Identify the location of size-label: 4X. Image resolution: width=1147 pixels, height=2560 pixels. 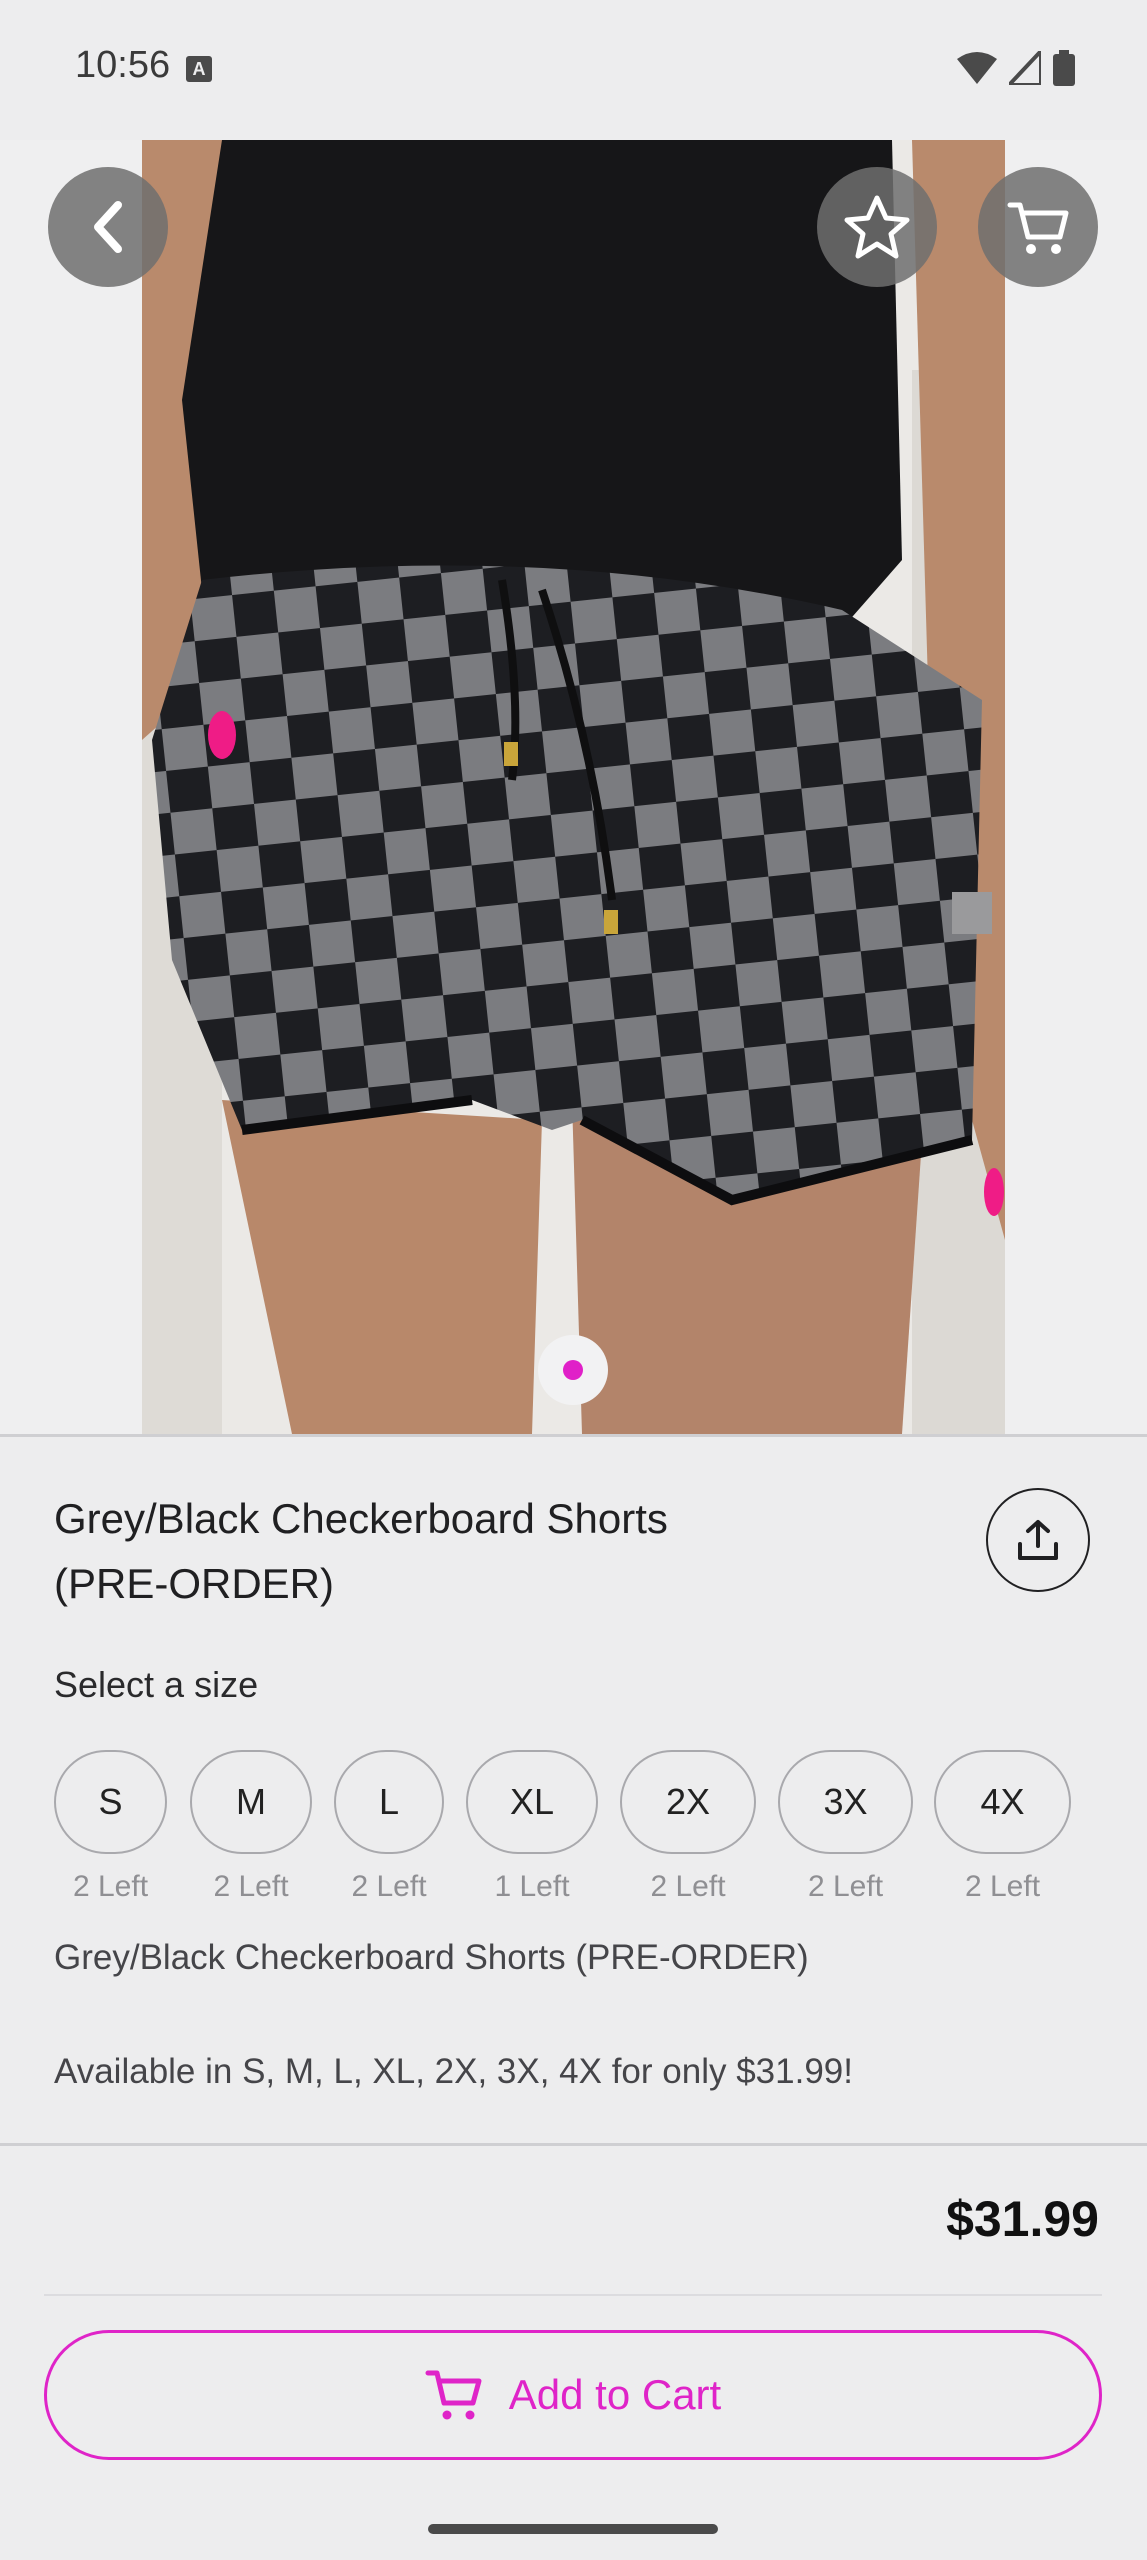
(1002, 1801).